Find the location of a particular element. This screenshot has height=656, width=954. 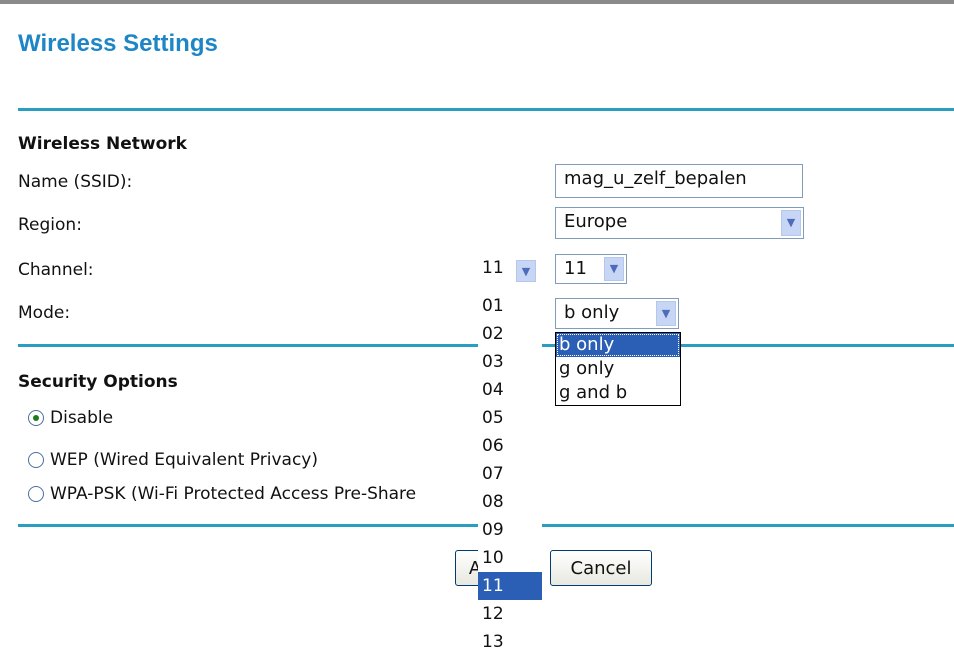

mode-dropdown-list: b only g only g and b is located at coordinates (618, 369).